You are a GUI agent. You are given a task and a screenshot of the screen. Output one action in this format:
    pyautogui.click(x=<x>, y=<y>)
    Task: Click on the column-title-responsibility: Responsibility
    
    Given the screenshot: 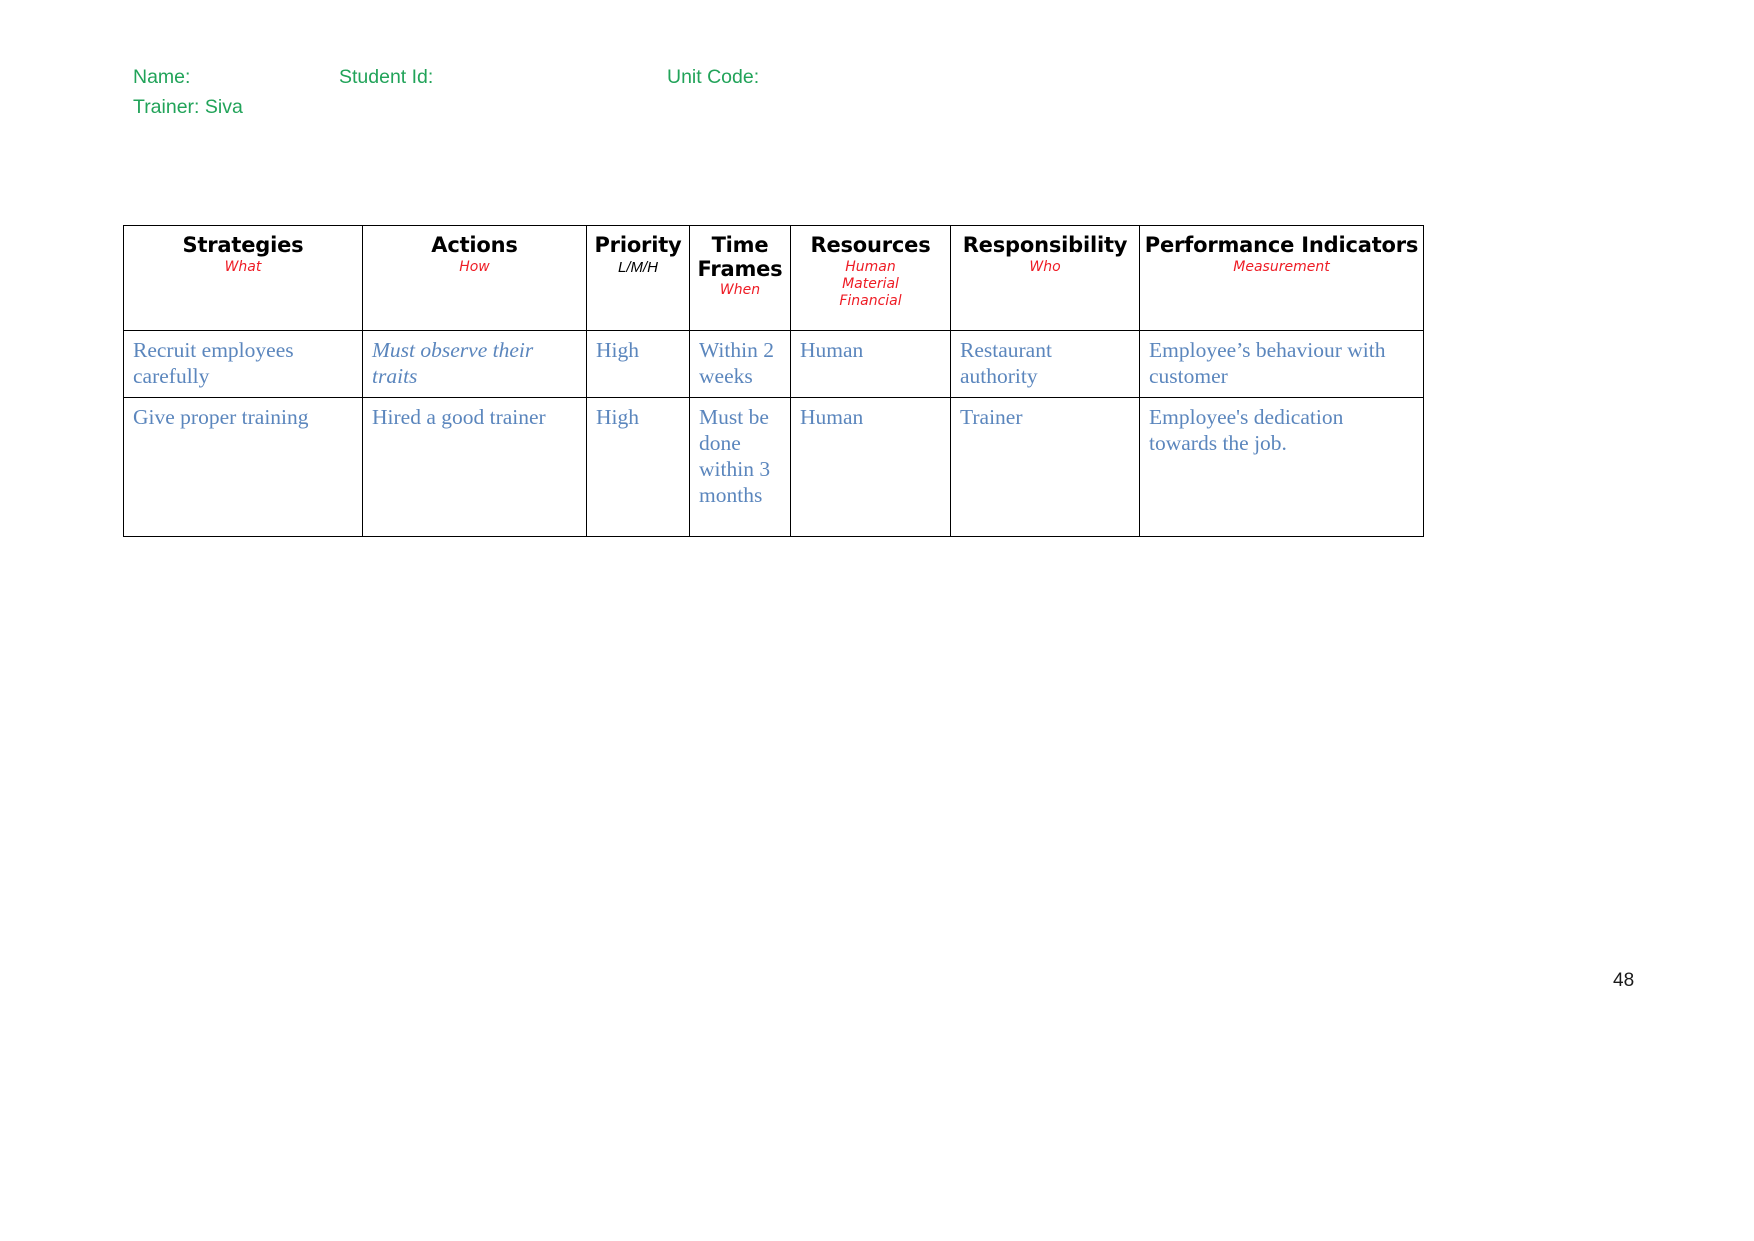 What is the action you would take?
    pyautogui.click(x=1045, y=245)
    